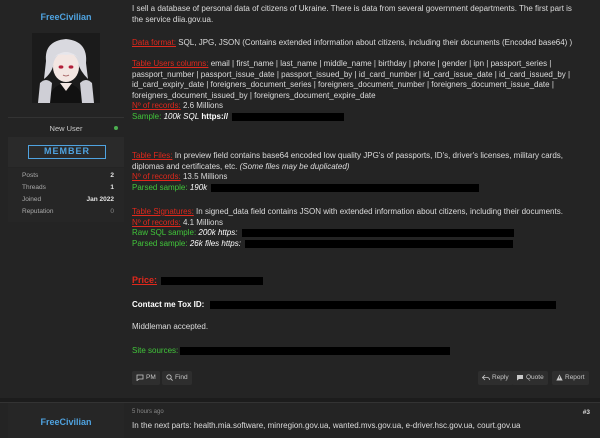  I want to click on files-records-value: 13.5 Millions, so click(204, 177).